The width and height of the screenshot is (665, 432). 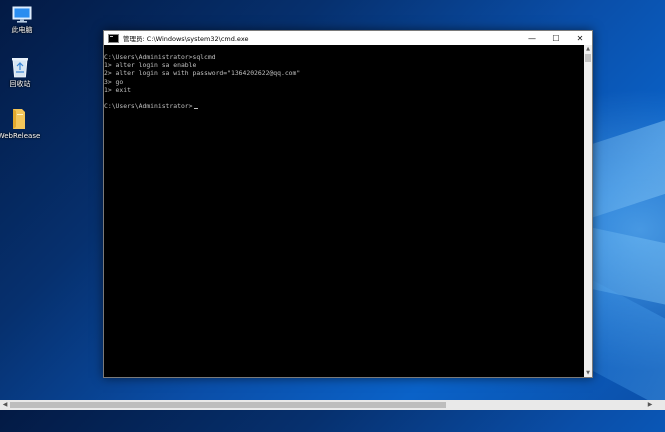 What do you see at coordinates (19, 119) in the screenshot?
I see `folder-icon` at bounding box center [19, 119].